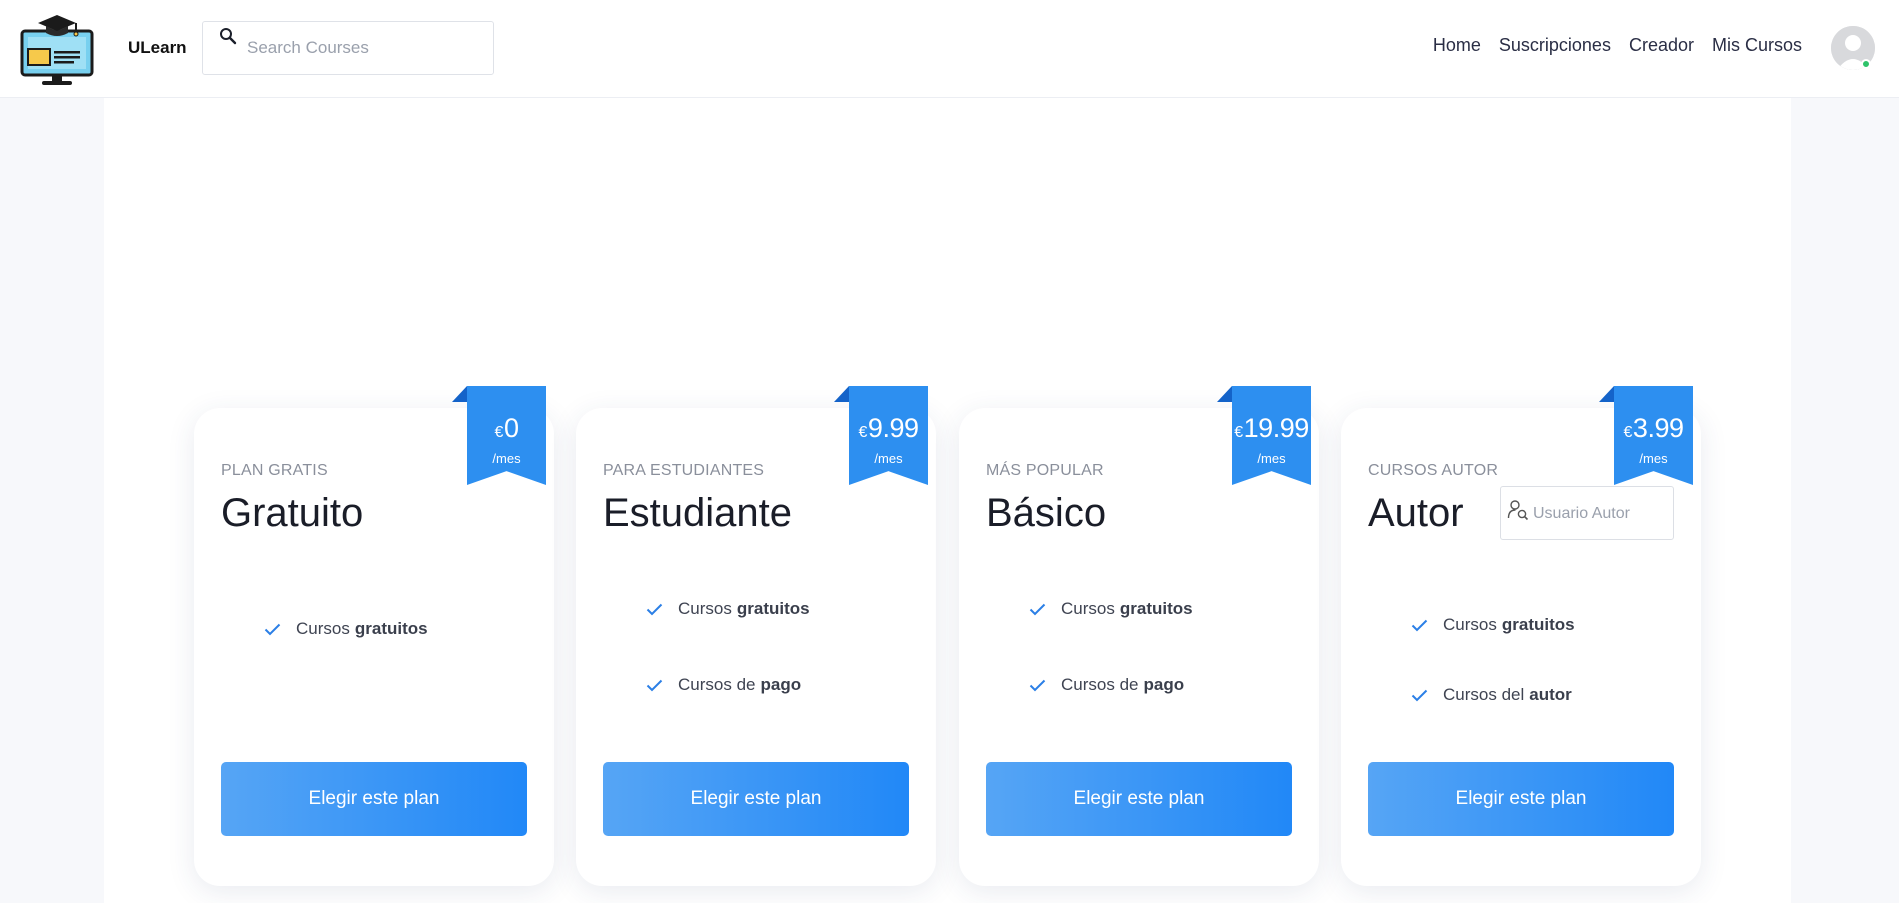 This screenshot has height=903, width=1899. Describe the element at coordinates (1661, 45) in the screenshot. I see `nav-creador-link: Creador` at that location.